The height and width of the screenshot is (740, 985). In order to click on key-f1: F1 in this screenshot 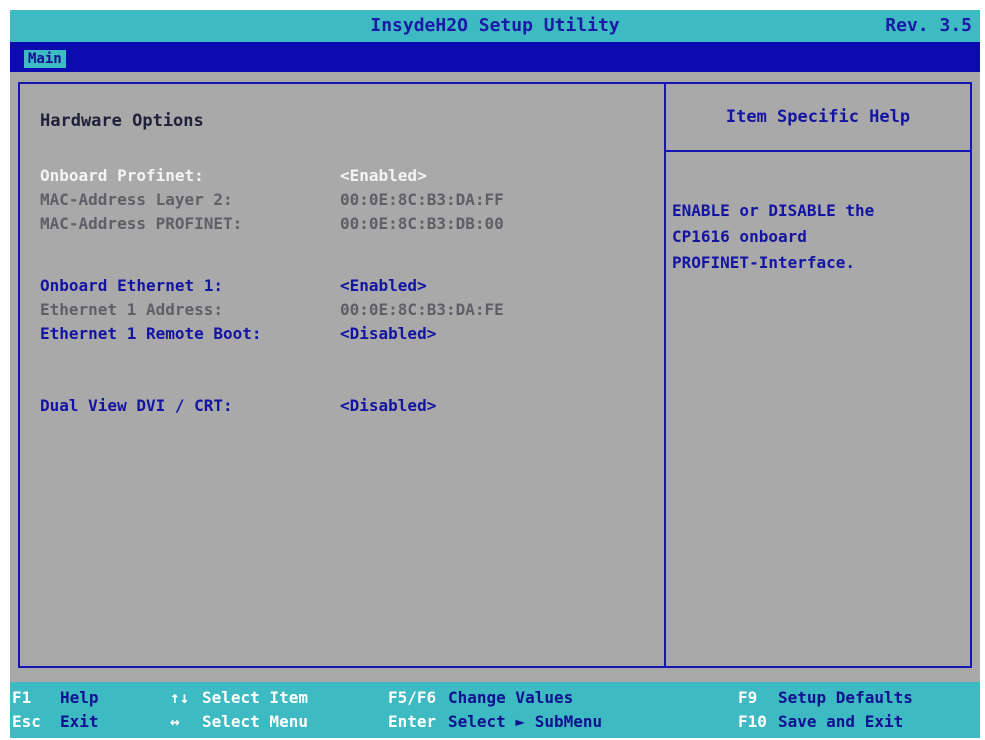, I will do `click(22, 697)`.